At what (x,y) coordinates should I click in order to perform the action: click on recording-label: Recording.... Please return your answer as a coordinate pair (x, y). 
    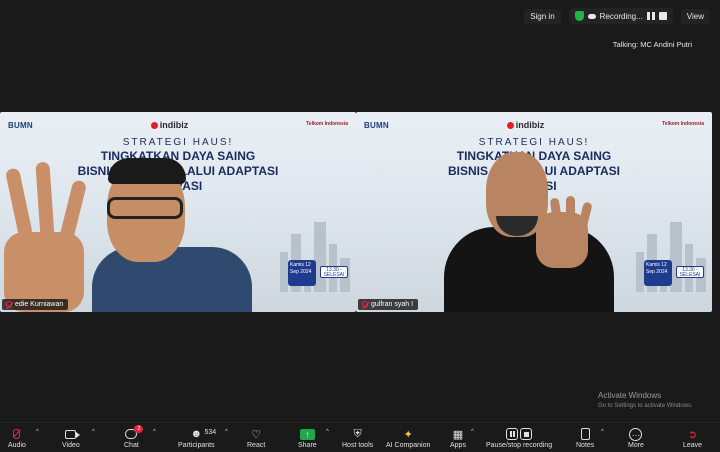
    Looking at the image, I should click on (621, 16).